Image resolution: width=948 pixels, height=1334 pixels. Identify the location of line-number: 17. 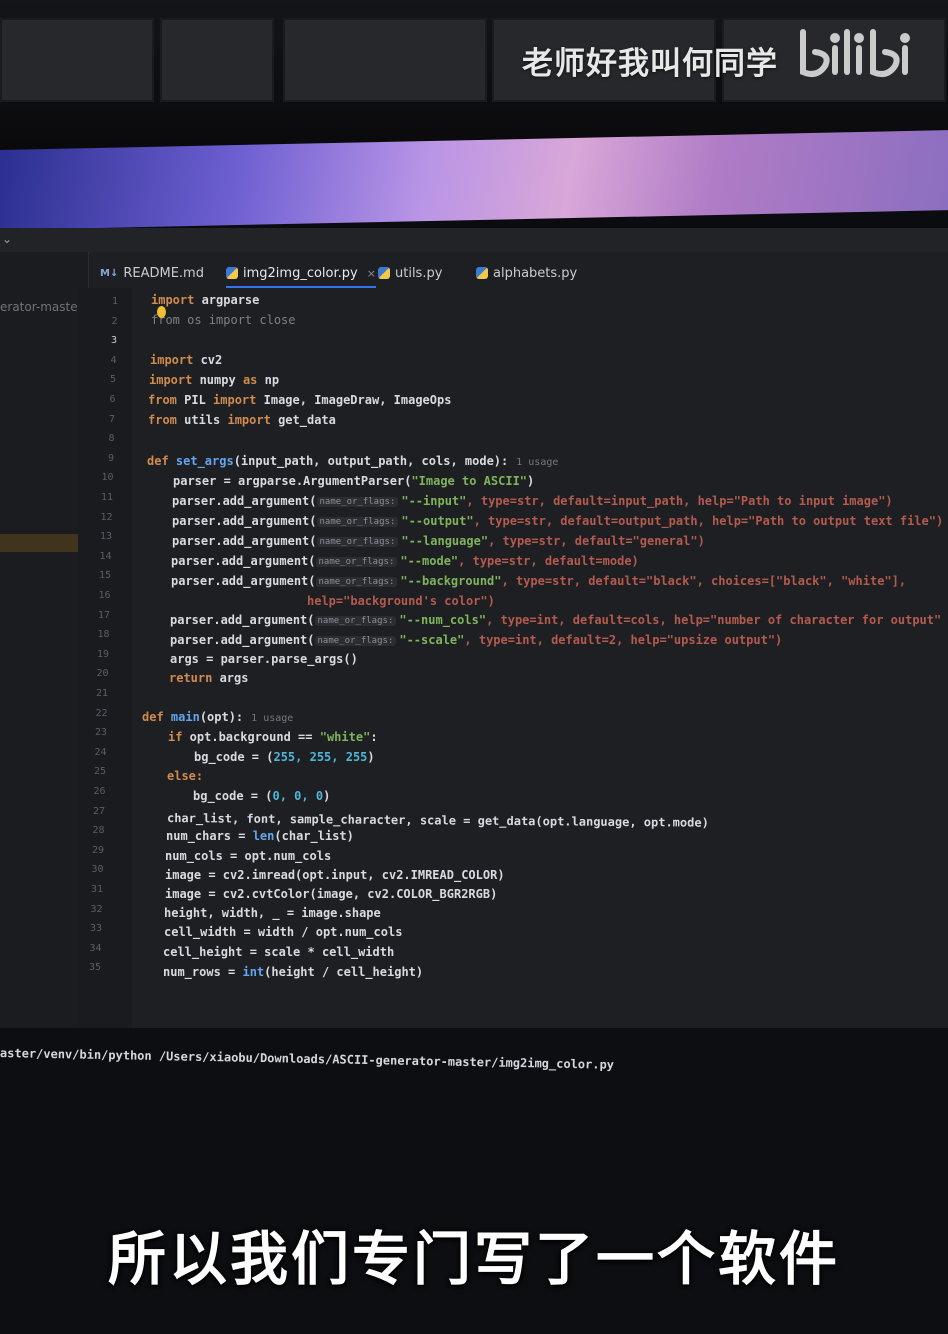
(103, 615).